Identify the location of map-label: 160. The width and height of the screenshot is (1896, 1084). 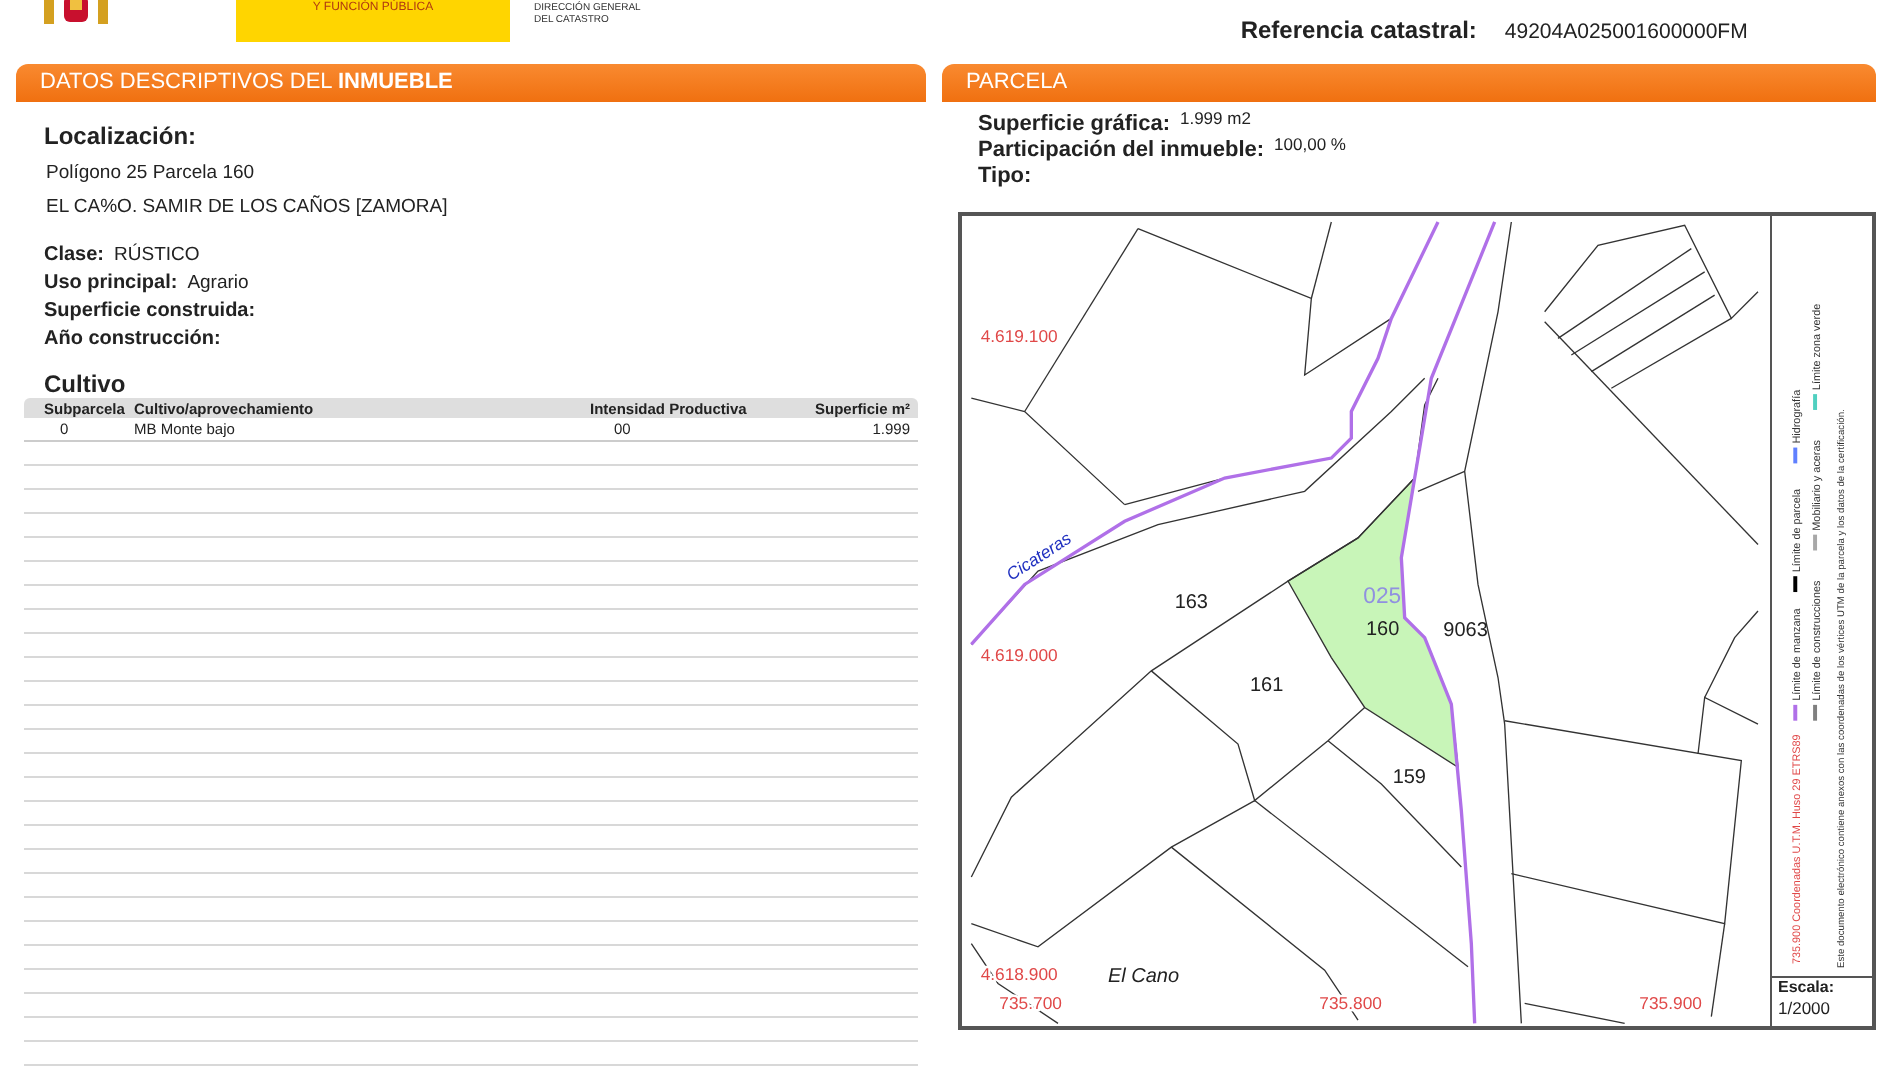
(1383, 630).